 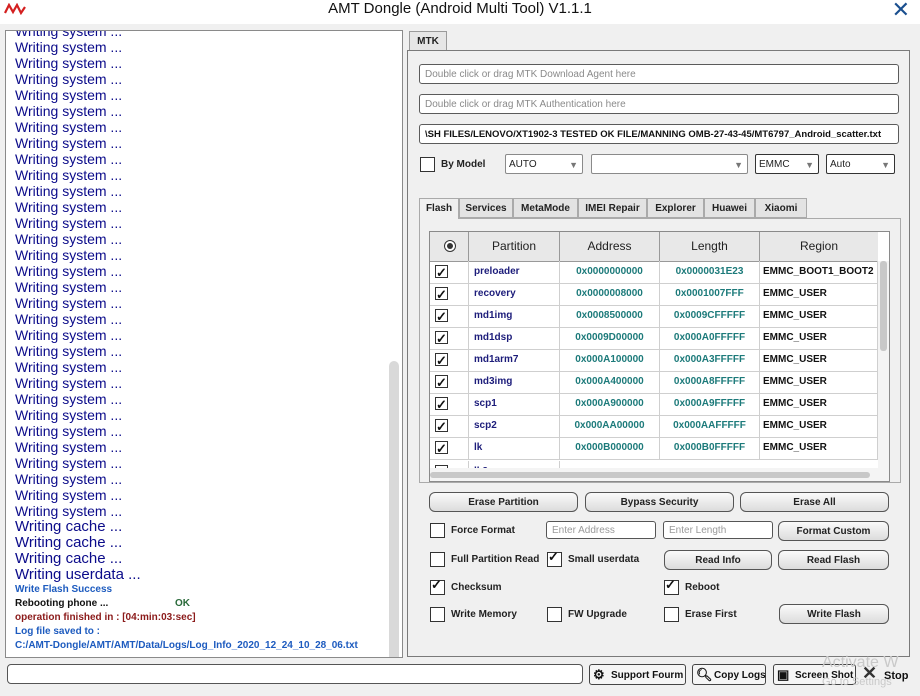 I want to click on save-icon: ▣, so click(x=783, y=674).